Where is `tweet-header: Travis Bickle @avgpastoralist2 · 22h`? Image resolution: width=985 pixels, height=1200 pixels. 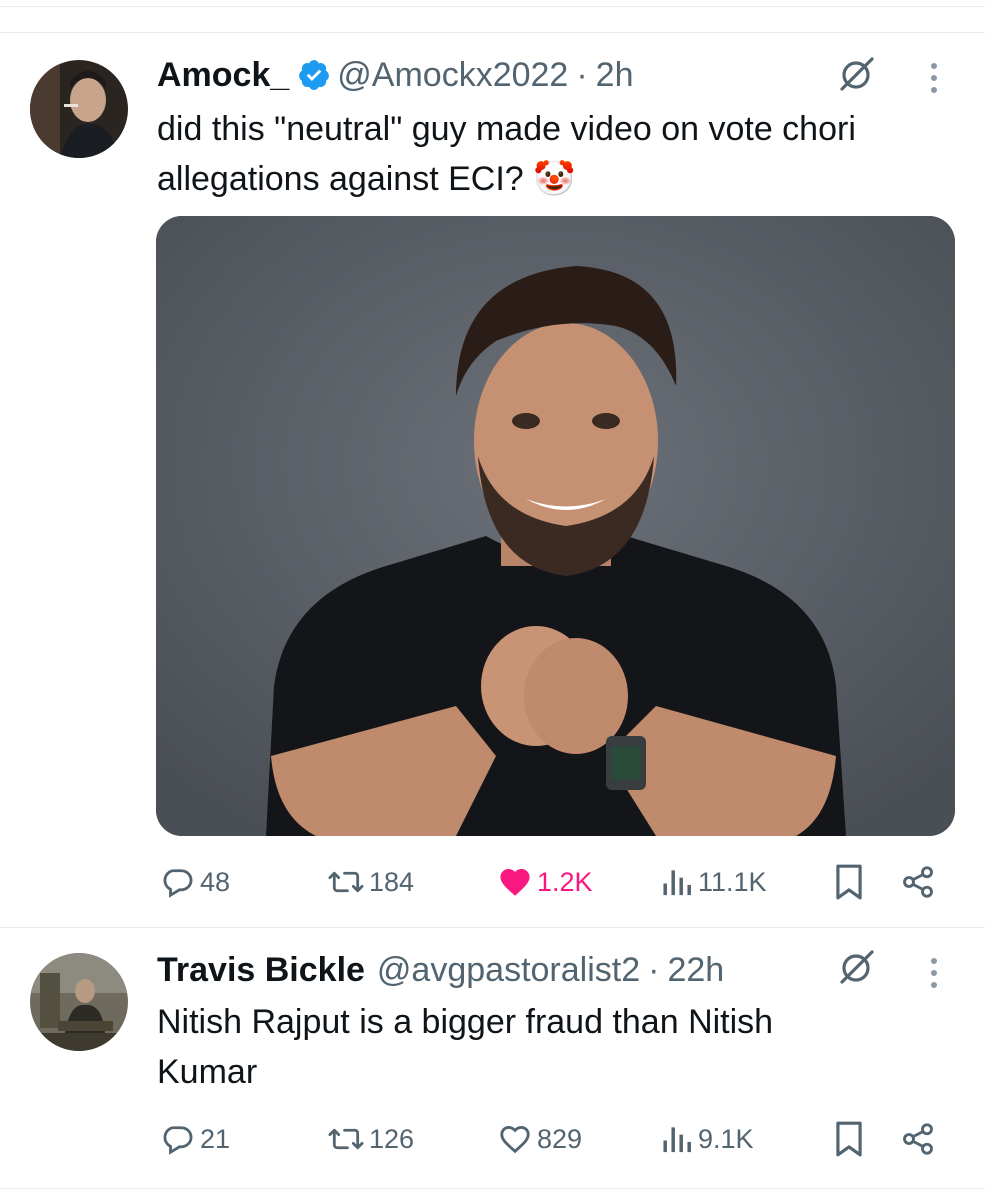 tweet-header: Travis Bickle @avgpastoralist2 · 22h is located at coordinates (440, 970).